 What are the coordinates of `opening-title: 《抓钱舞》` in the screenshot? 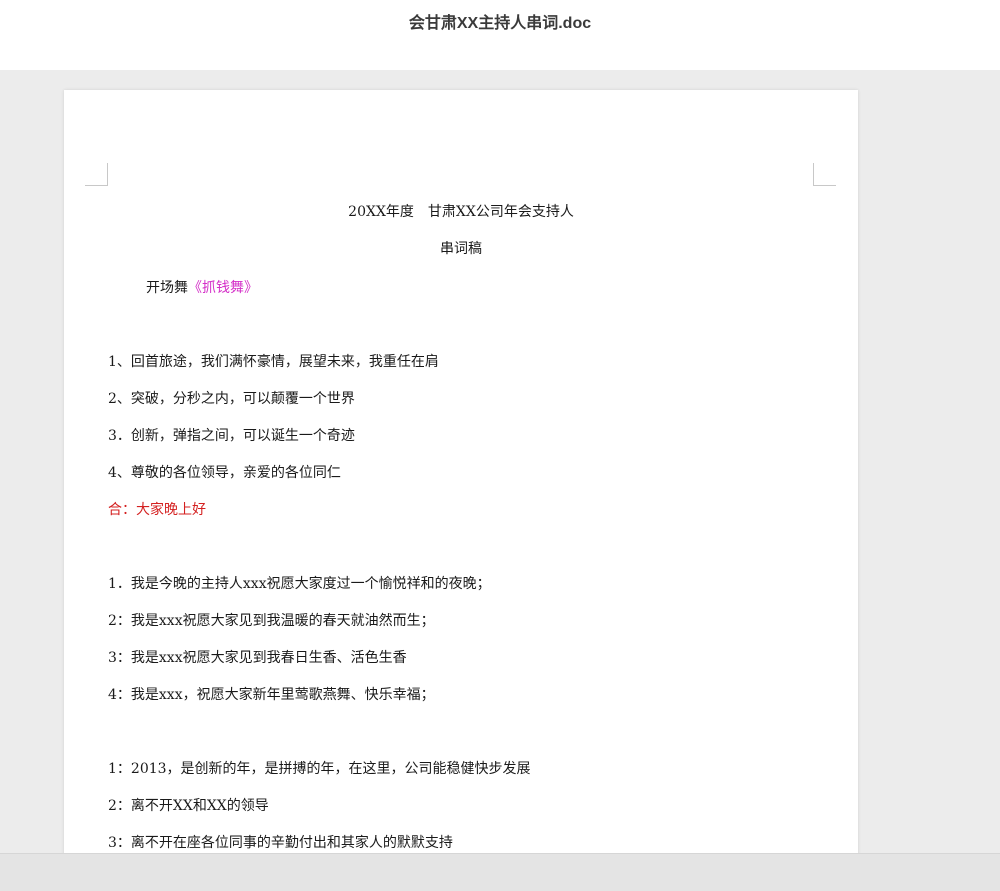 It's located at (223, 288).